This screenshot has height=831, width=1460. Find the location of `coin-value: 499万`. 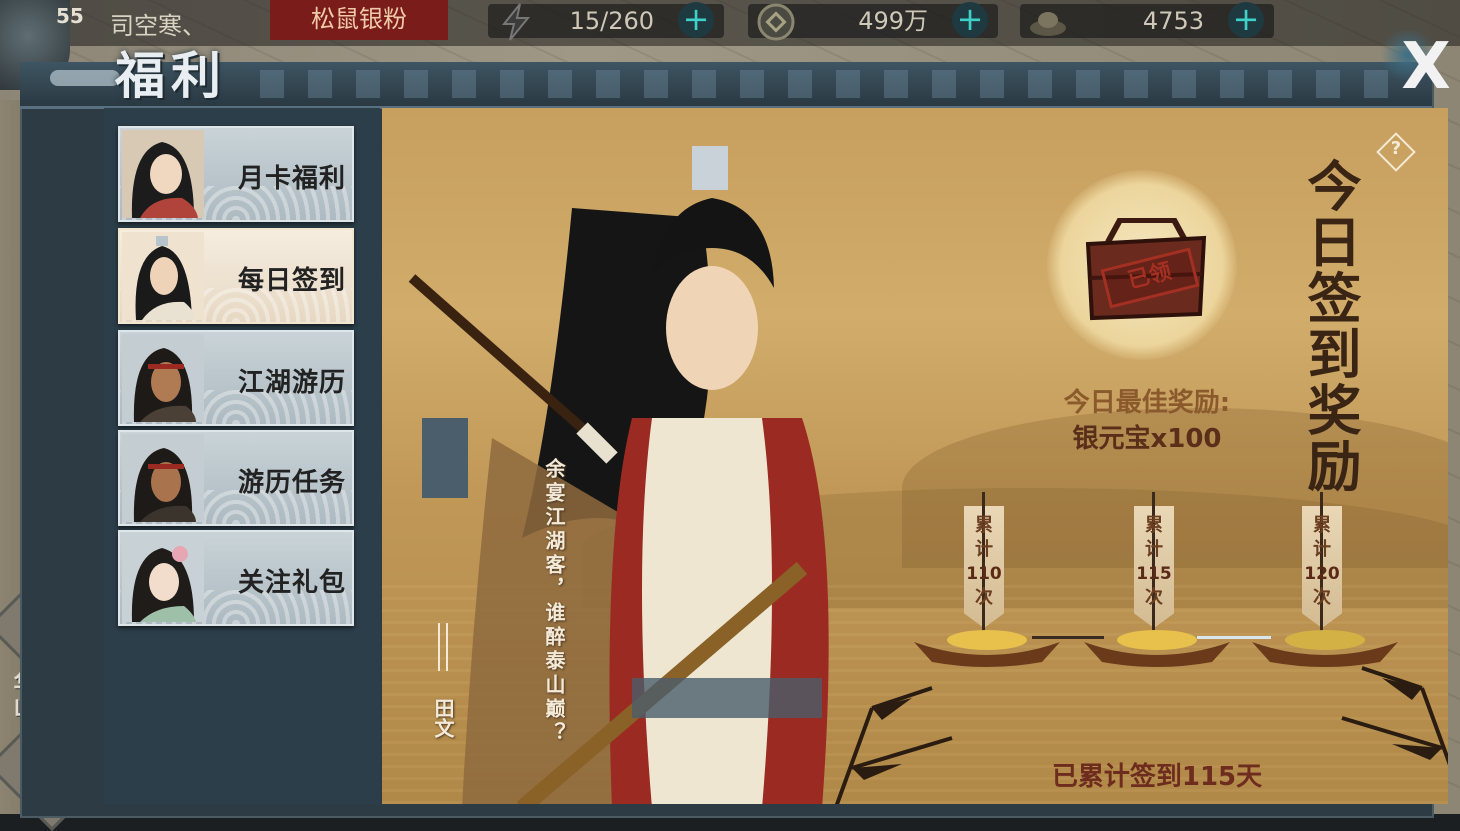

coin-value: 499万 is located at coordinates (893, 21).